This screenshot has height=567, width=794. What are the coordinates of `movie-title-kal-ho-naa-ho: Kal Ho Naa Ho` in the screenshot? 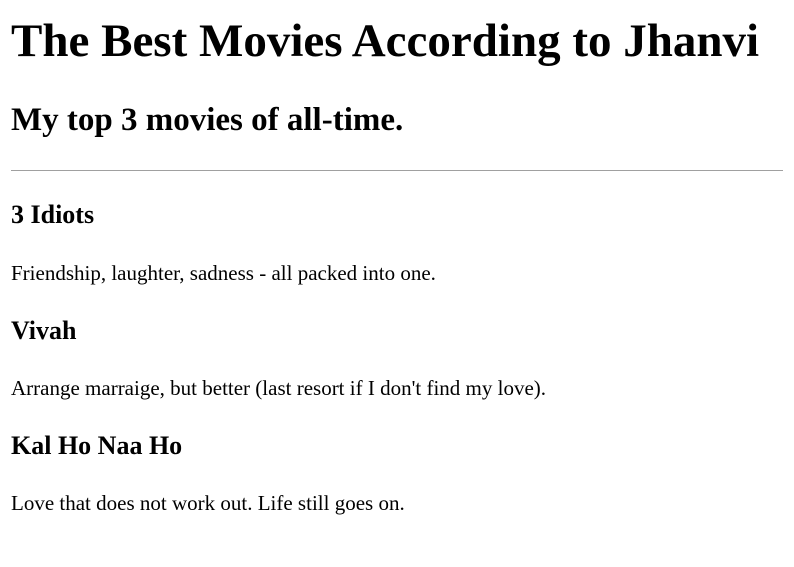 It's located at (97, 445).